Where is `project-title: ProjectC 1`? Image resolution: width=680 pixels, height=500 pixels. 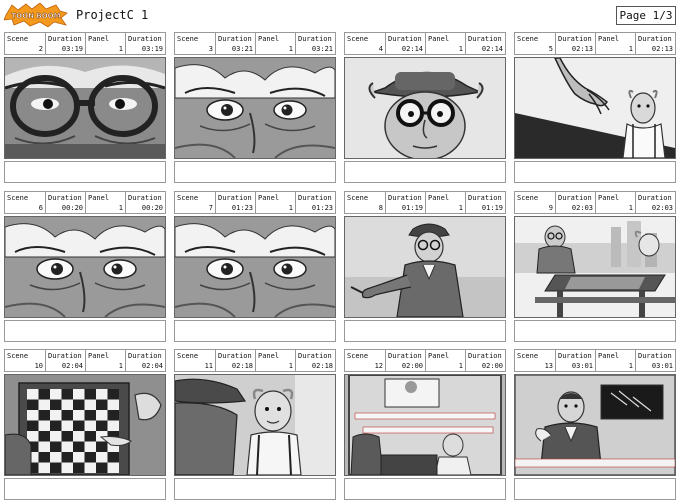 project-title: ProjectC 1 is located at coordinates (112, 15).